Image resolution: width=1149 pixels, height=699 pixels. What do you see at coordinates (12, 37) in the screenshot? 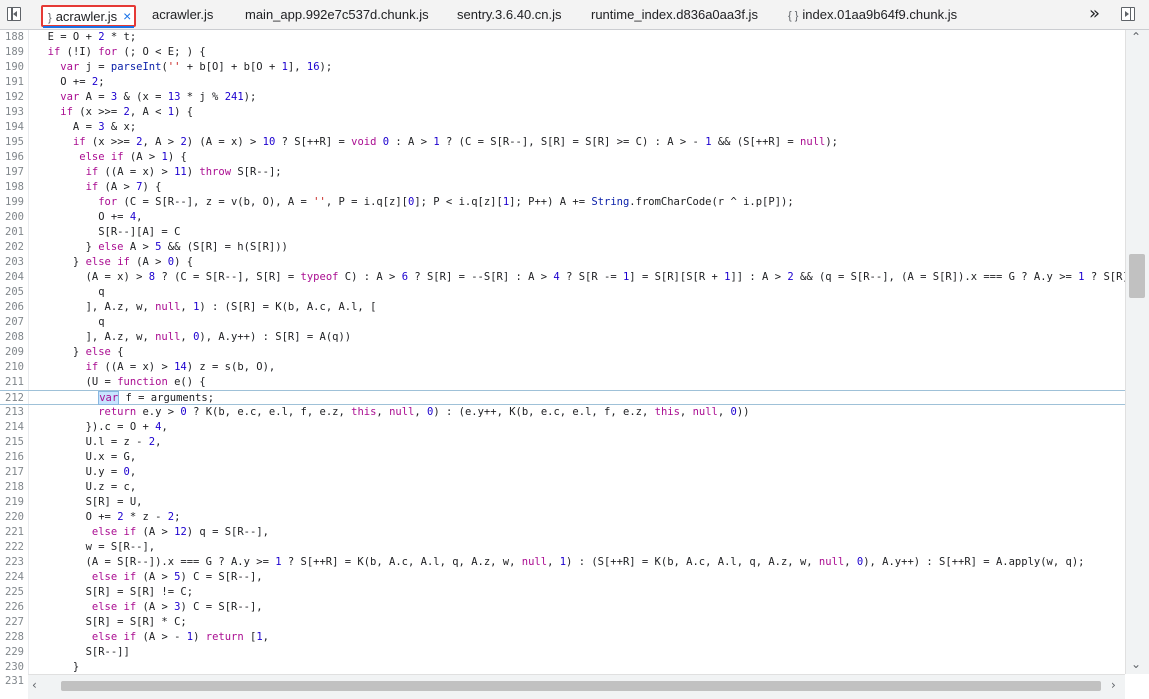
I see `line-number: 188` at bounding box center [12, 37].